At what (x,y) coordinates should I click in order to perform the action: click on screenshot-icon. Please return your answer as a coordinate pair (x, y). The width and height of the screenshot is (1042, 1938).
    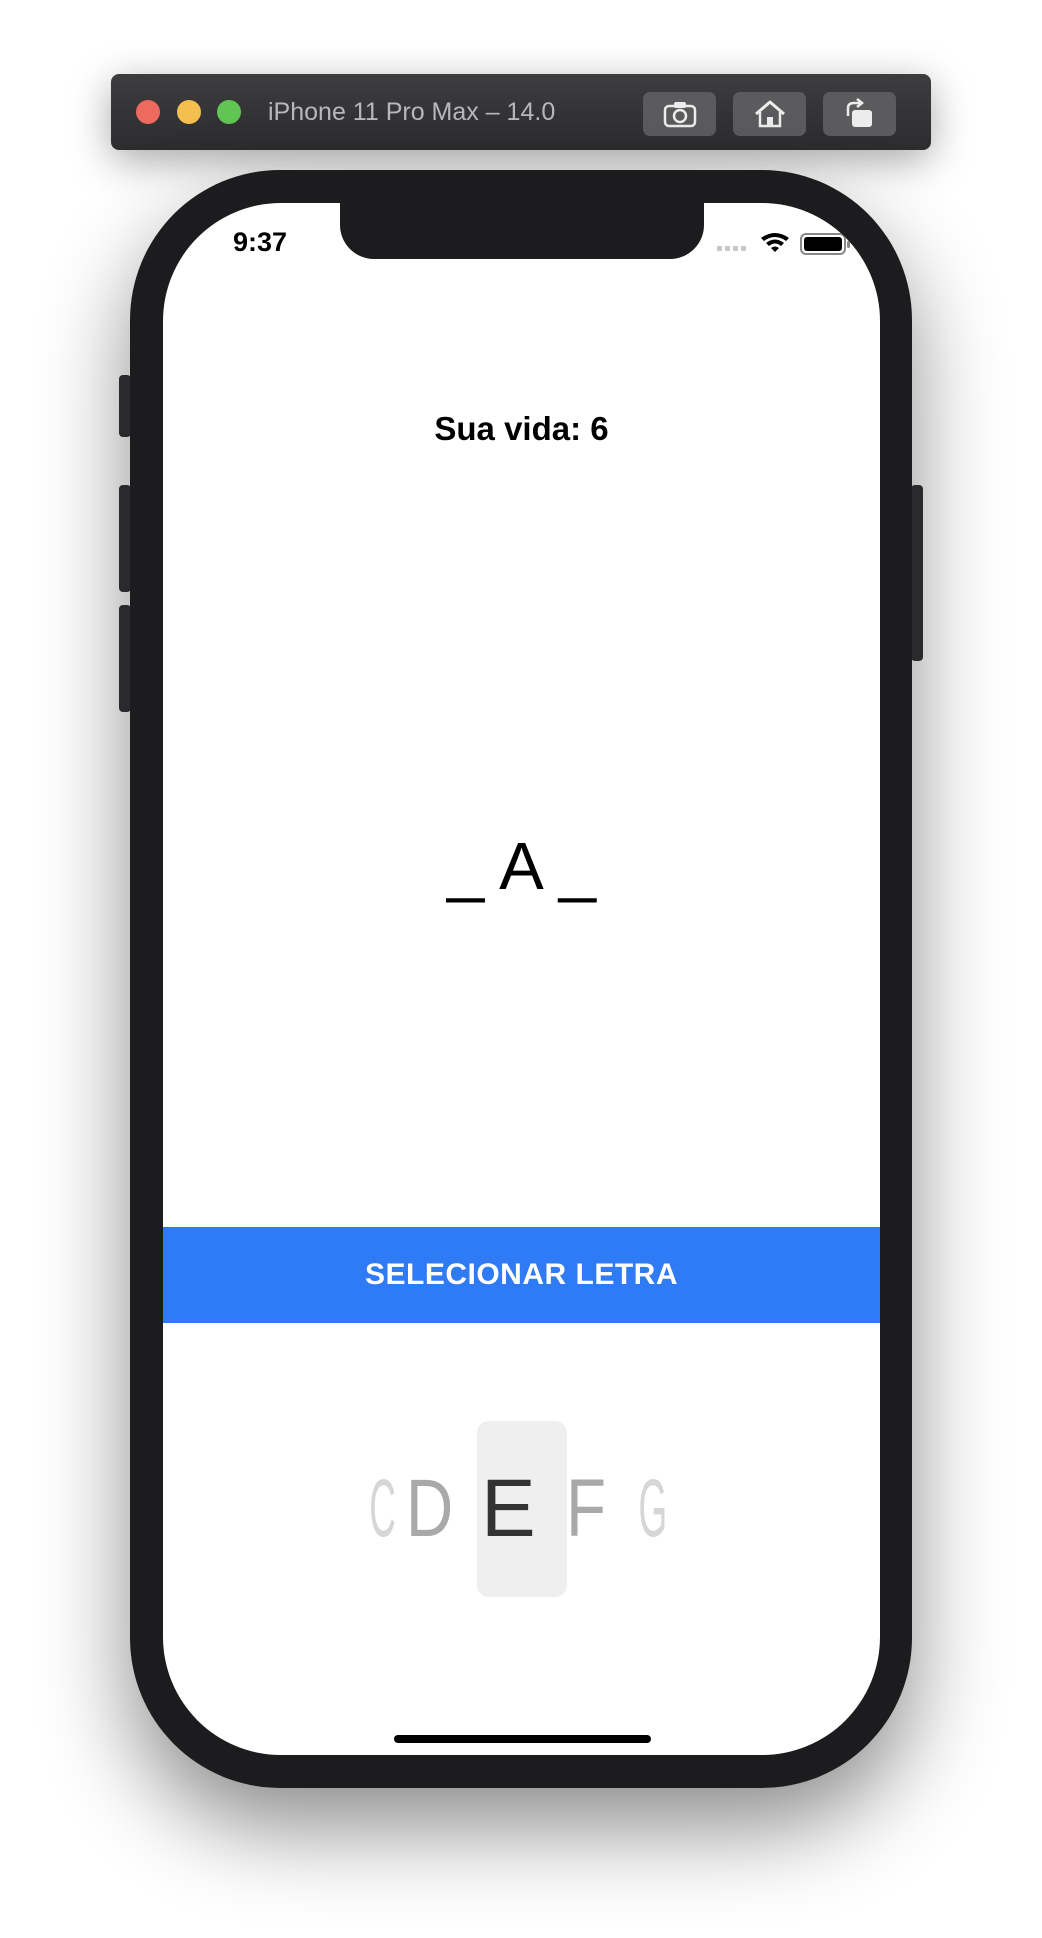
    Looking at the image, I should click on (679, 115).